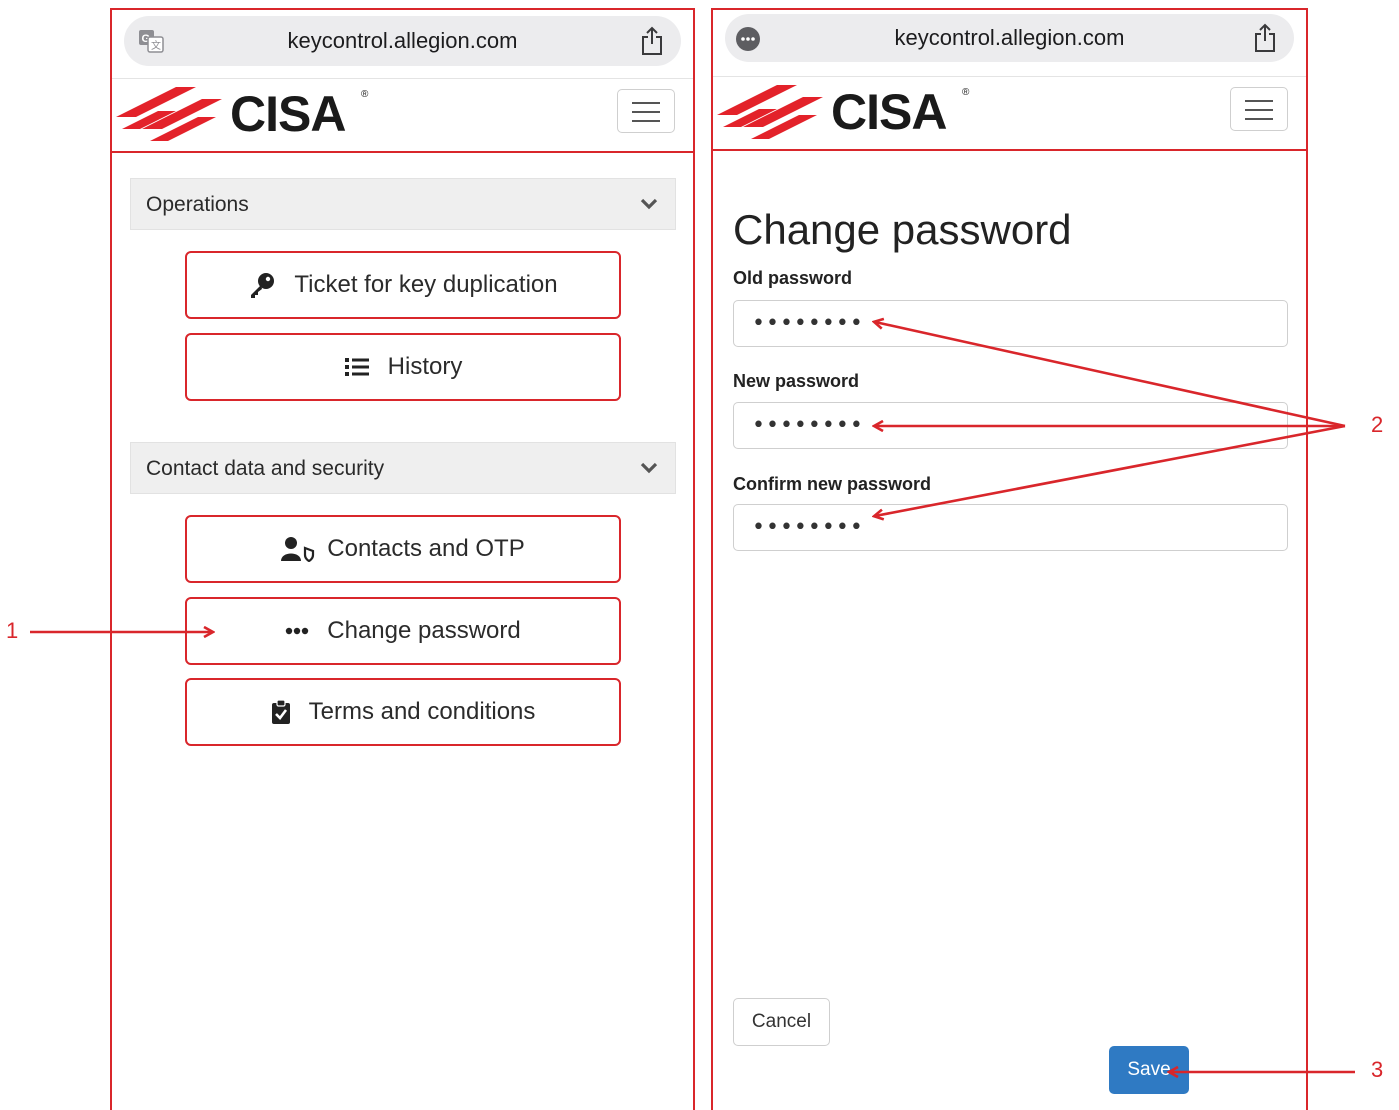 The height and width of the screenshot is (1110, 1399). I want to click on history-button: History, so click(403, 367).